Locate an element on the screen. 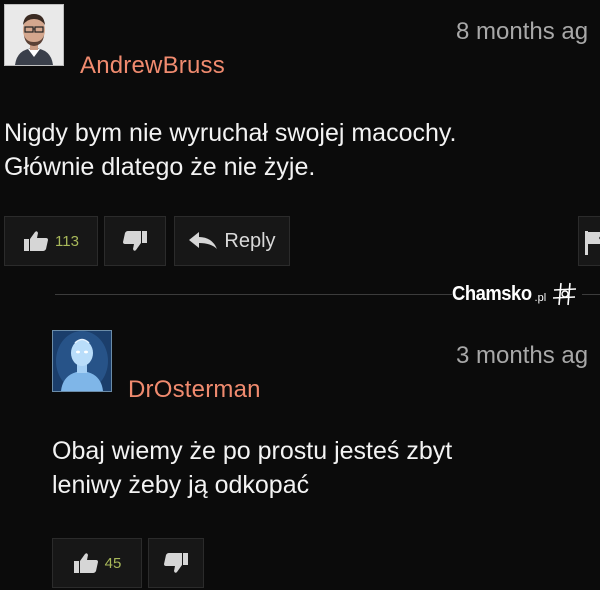 Image resolution: width=600 pixels, height=590 pixels. username: AndrewBruss is located at coordinates (152, 66).